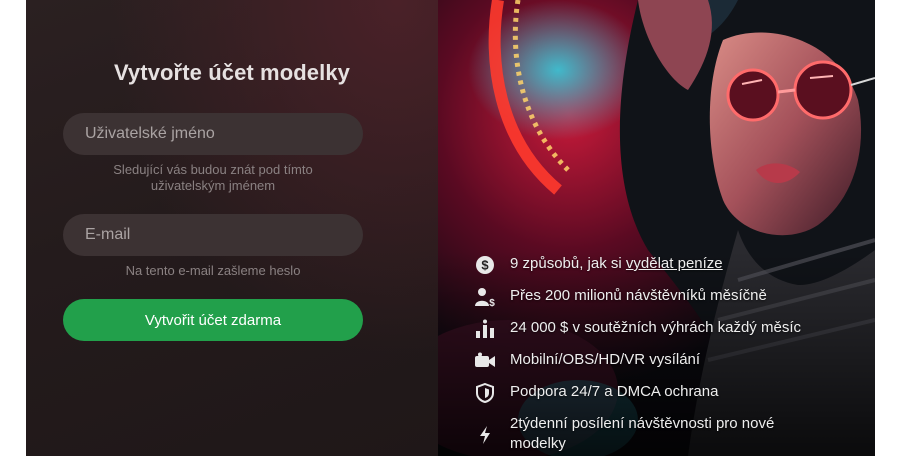 The width and height of the screenshot is (900, 456). I want to click on email-field, so click(213, 235).